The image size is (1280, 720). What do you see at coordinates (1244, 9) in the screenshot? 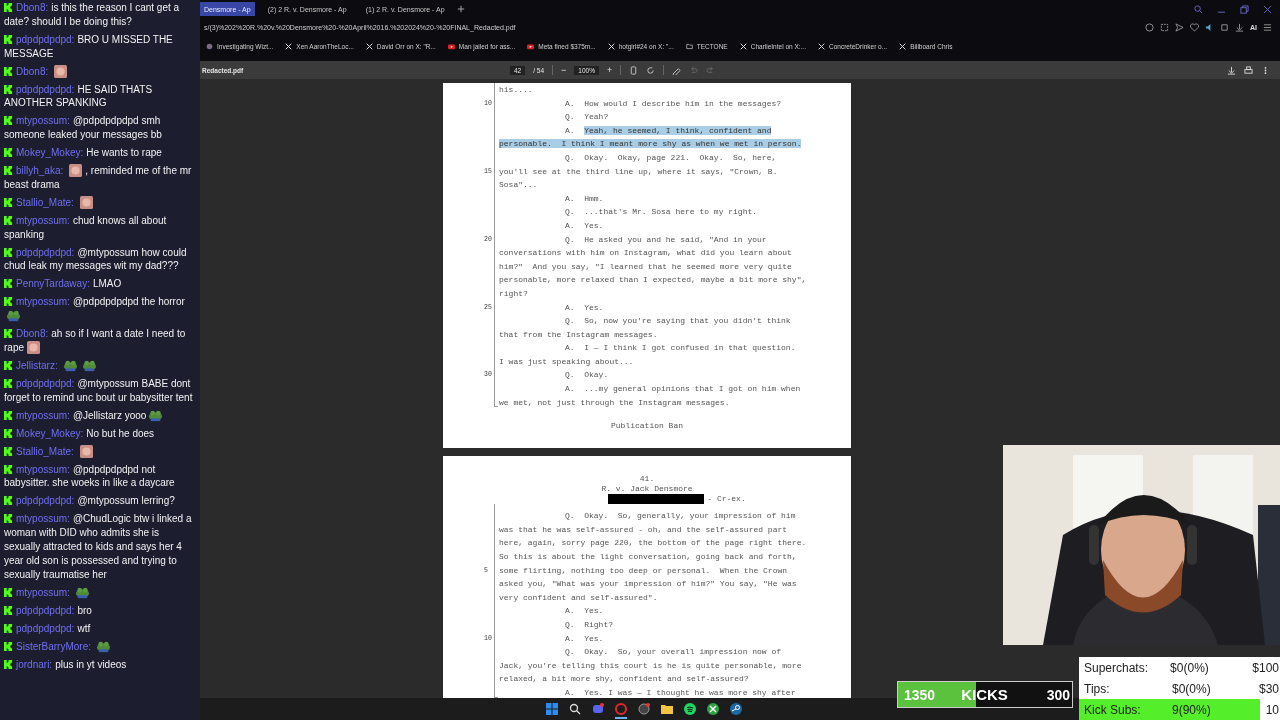
I see `restore-icon` at bounding box center [1244, 9].